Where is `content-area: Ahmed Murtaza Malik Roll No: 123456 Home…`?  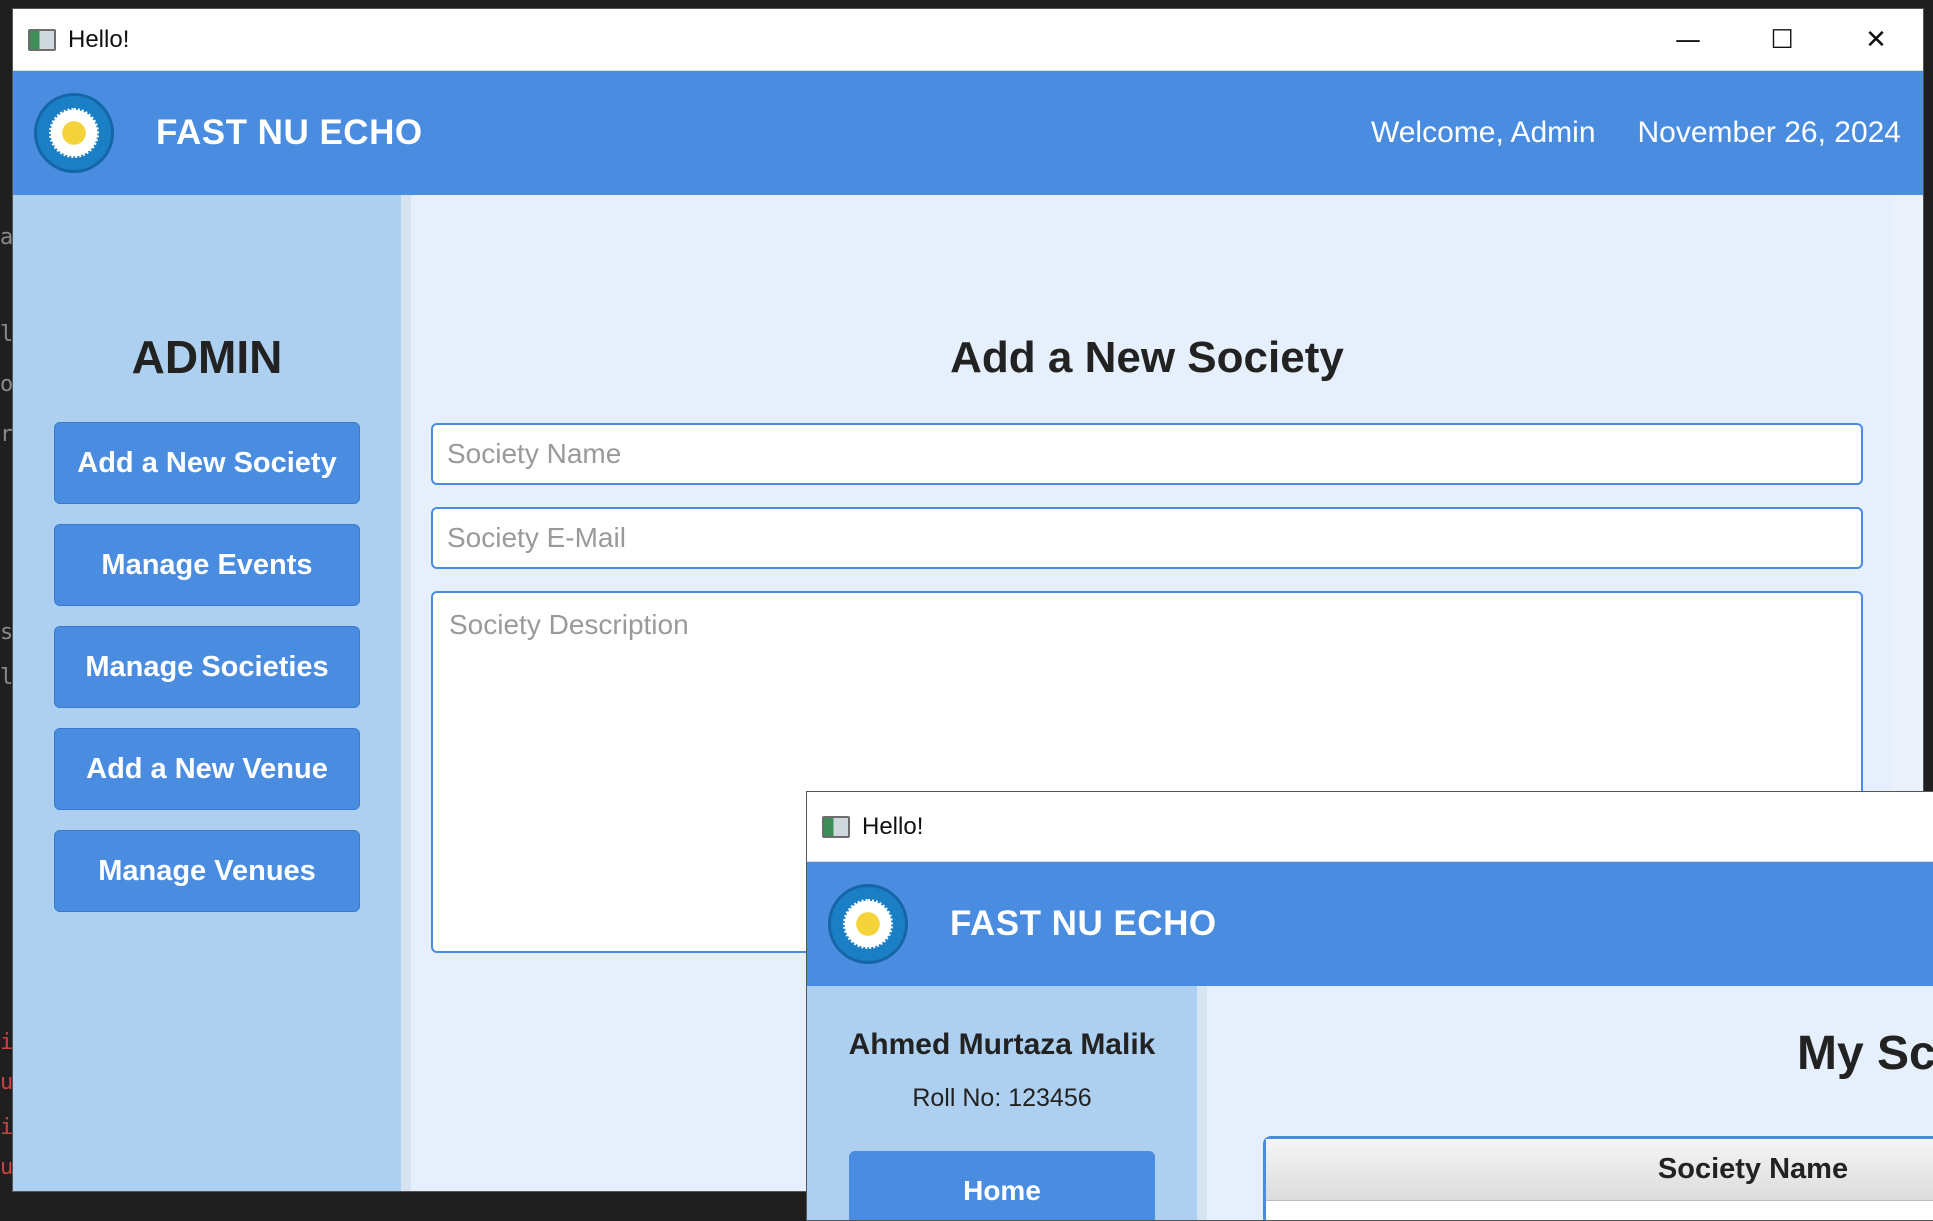
content-area: Ahmed Murtaza Malik Roll No: 123456 Home… is located at coordinates (1370, 1103).